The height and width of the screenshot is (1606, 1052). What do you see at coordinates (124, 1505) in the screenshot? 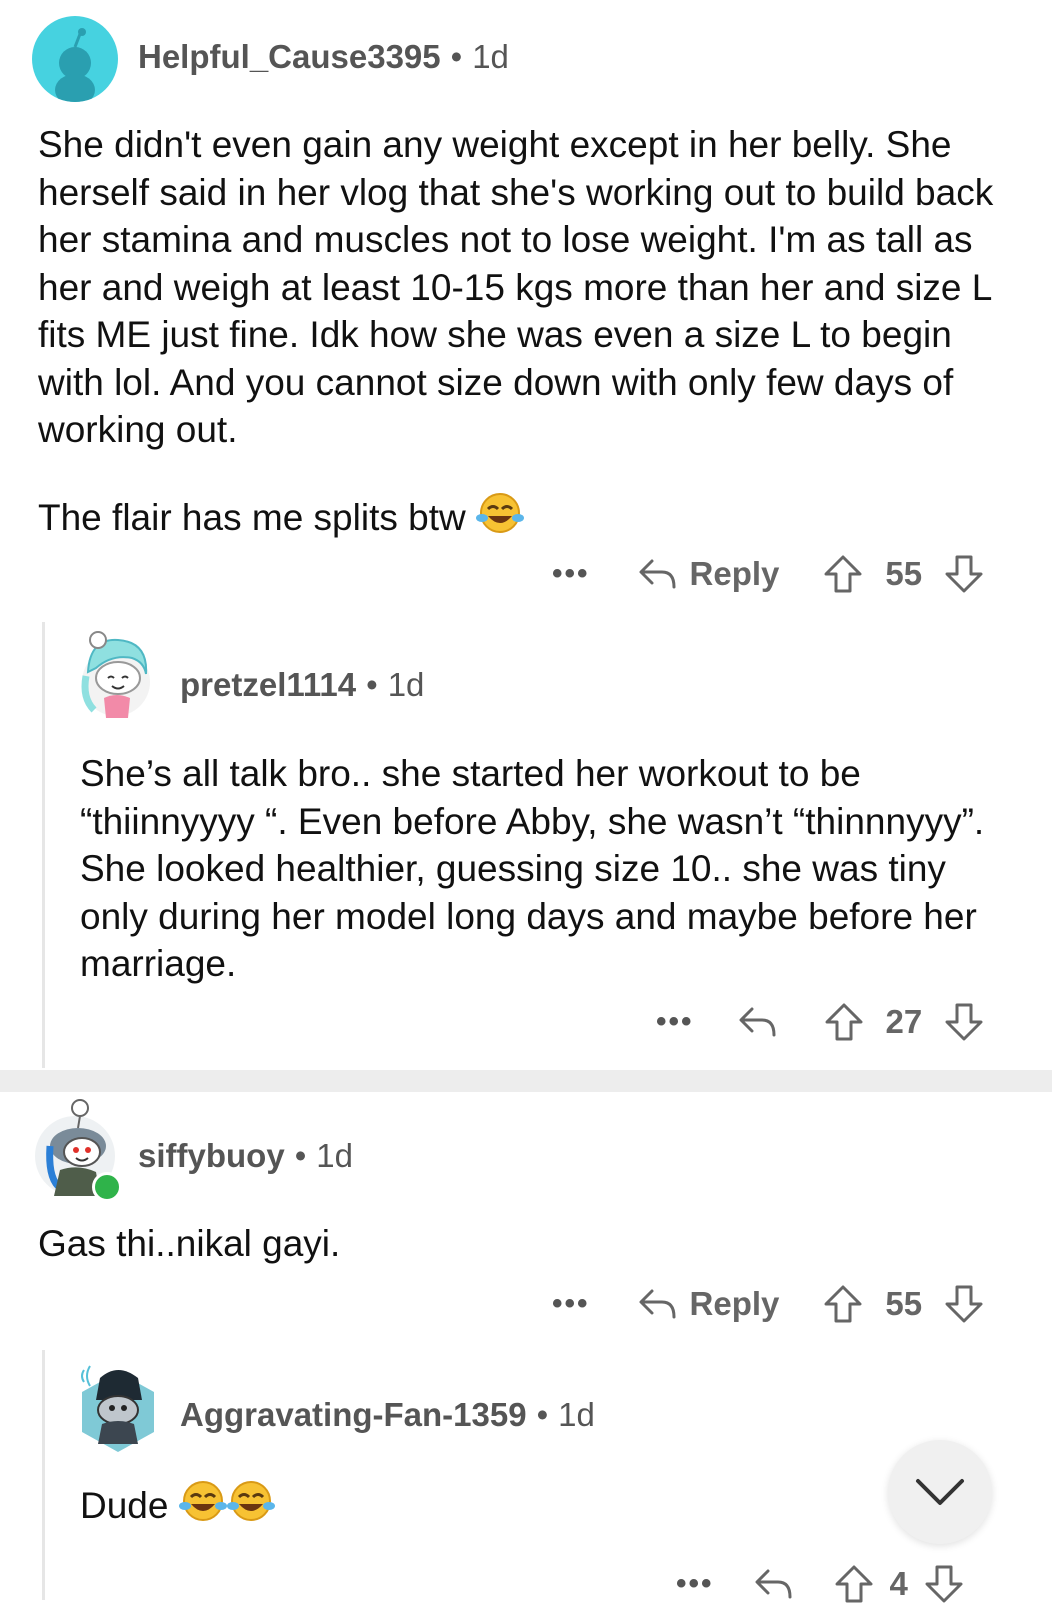
I see `comment-text: Dude` at bounding box center [124, 1505].